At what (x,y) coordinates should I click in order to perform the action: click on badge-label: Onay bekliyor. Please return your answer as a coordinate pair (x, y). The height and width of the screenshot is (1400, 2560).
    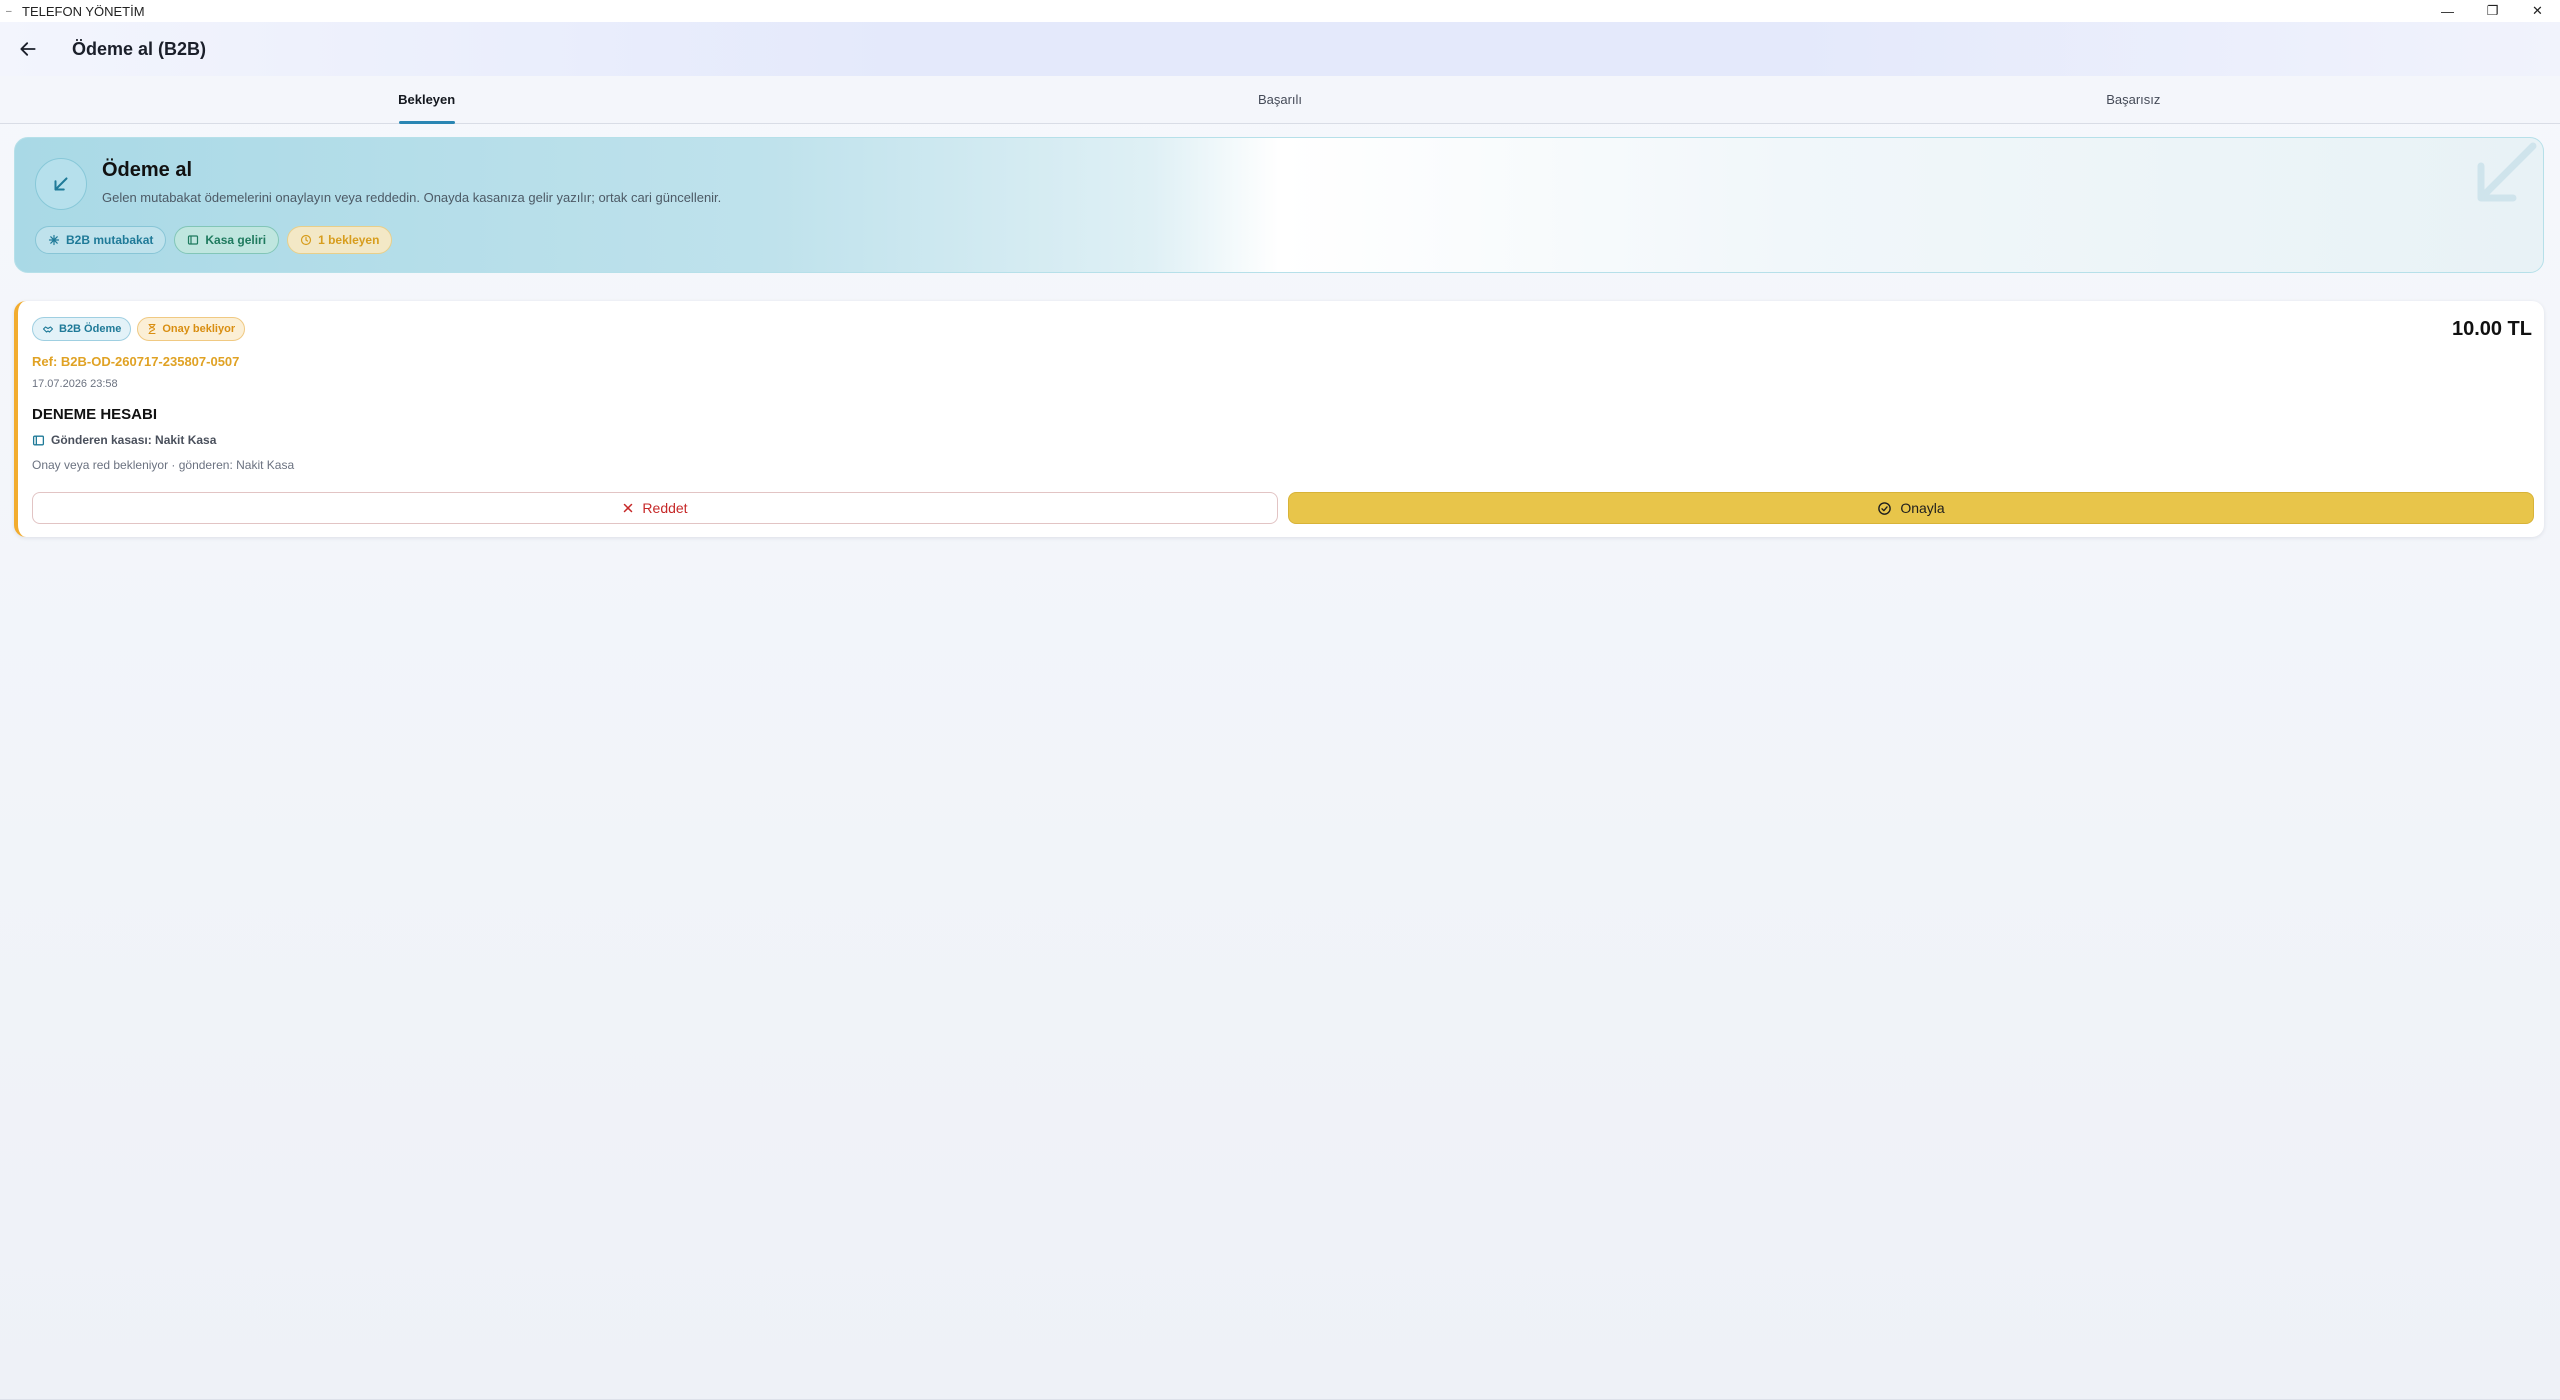
    Looking at the image, I should click on (199, 329).